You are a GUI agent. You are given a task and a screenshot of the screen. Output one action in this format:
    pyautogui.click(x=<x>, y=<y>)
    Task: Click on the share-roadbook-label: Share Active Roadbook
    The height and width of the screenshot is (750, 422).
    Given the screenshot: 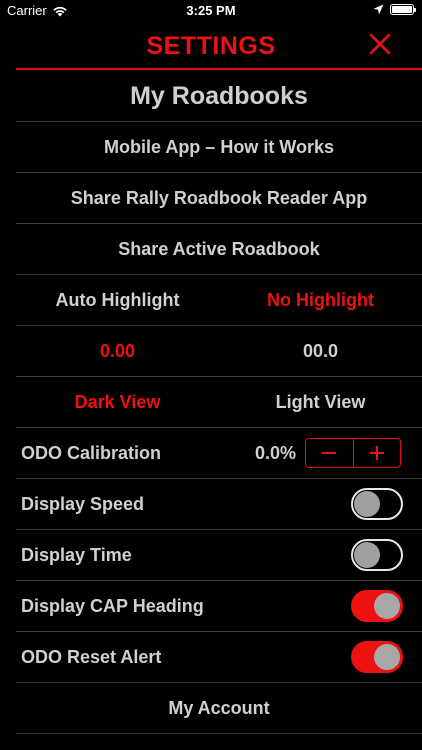 What is the action you would take?
    pyautogui.click(x=219, y=248)
    